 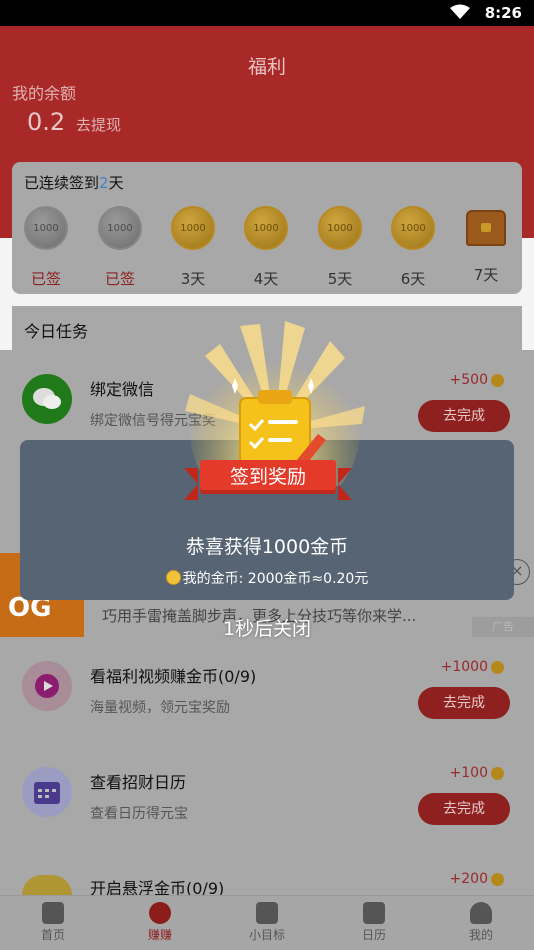 I want to click on balance-value: 0.2, so click(x=46, y=122).